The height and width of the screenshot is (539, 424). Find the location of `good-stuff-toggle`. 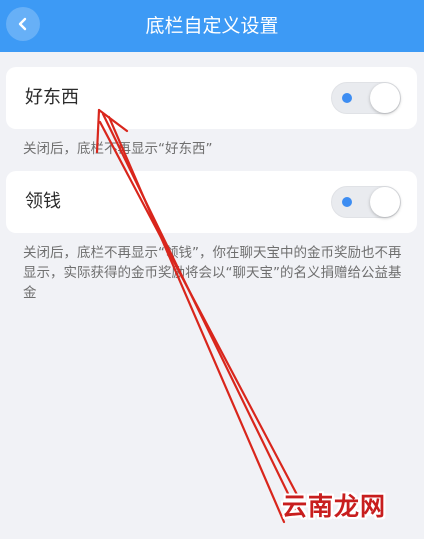

good-stuff-toggle is located at coordinates (366, 98).